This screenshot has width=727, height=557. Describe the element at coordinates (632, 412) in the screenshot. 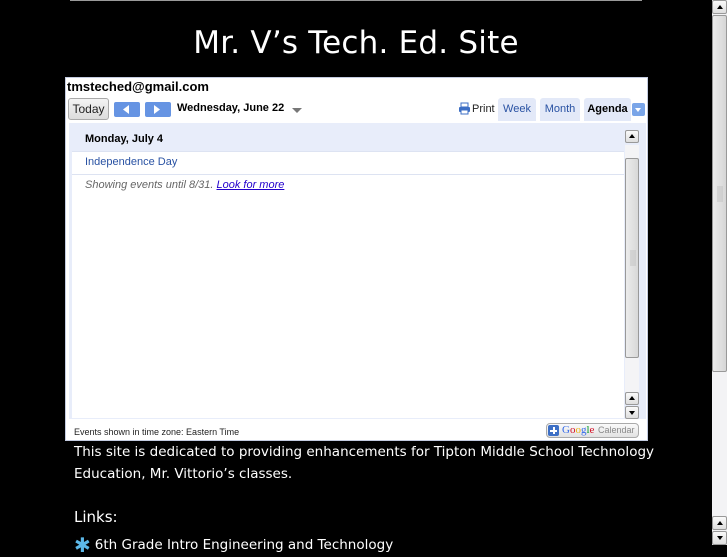

I see `scroll-down-button` at that location.